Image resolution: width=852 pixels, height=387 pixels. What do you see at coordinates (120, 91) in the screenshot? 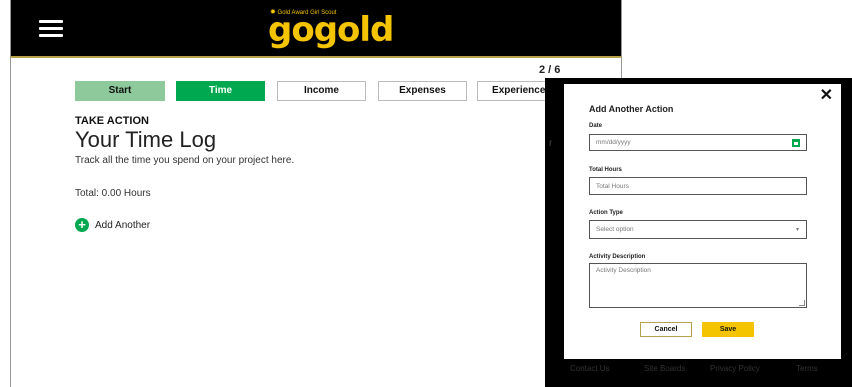
I see `tab-start: Start` at bounding box center [120, 91].